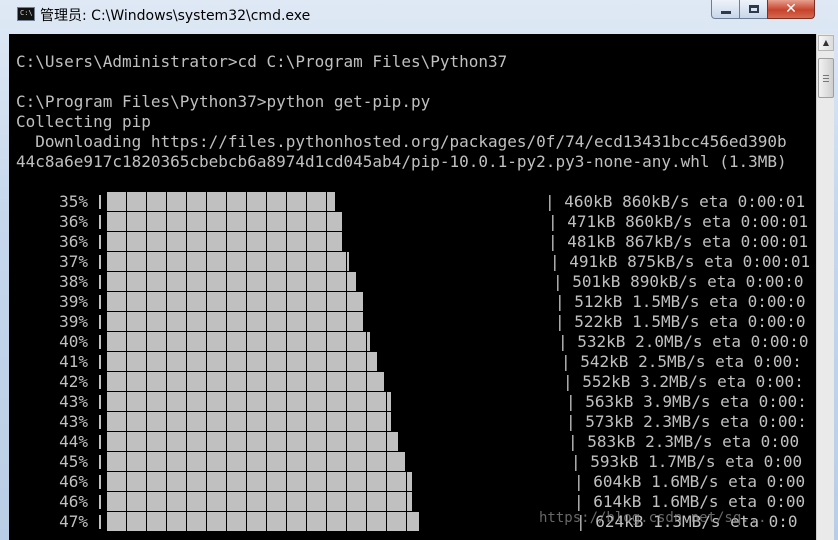 This screenshot has height=540, width=838. Describe the element at coordinates (419, 15) in the screenshot. I see `title-bar: 管理员: C:\Windows\system32\cmd.exe ✕` at that location.